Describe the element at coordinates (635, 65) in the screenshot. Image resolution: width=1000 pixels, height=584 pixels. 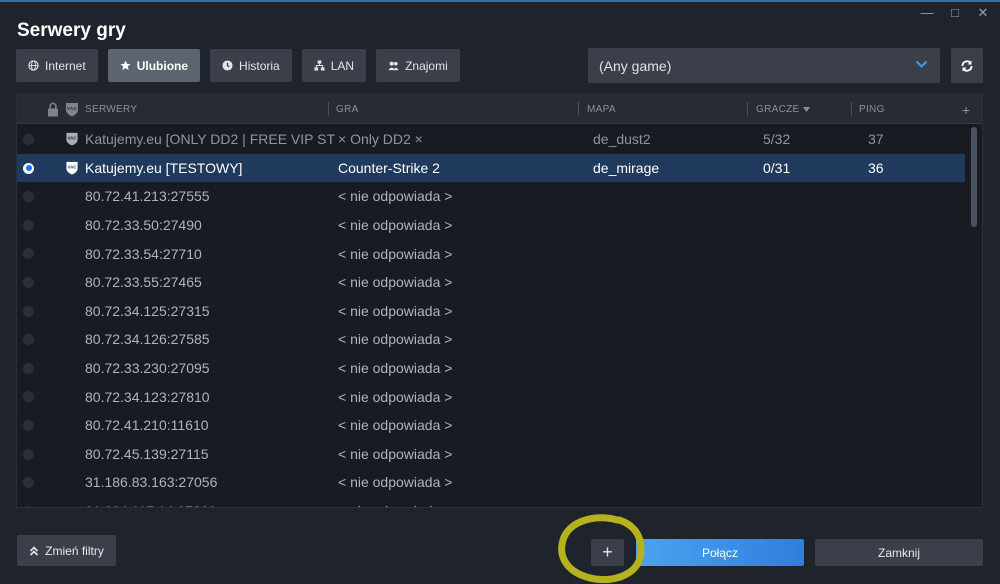
I see `game-filter-value: (Any game)` at that location.